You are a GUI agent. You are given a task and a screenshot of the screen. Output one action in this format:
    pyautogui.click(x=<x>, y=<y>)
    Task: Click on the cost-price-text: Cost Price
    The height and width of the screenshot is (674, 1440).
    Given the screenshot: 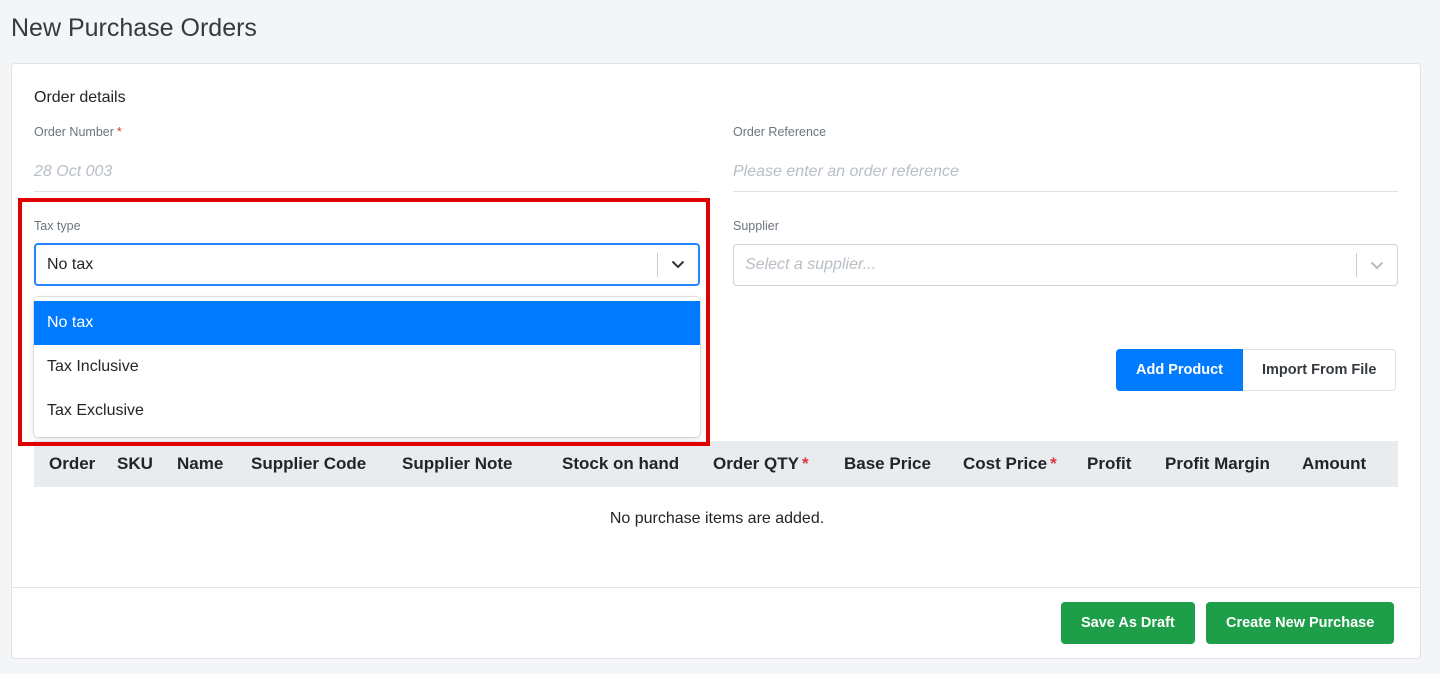 What is the action you would take?
    pyautogui.click(x=1005, y=463)
    